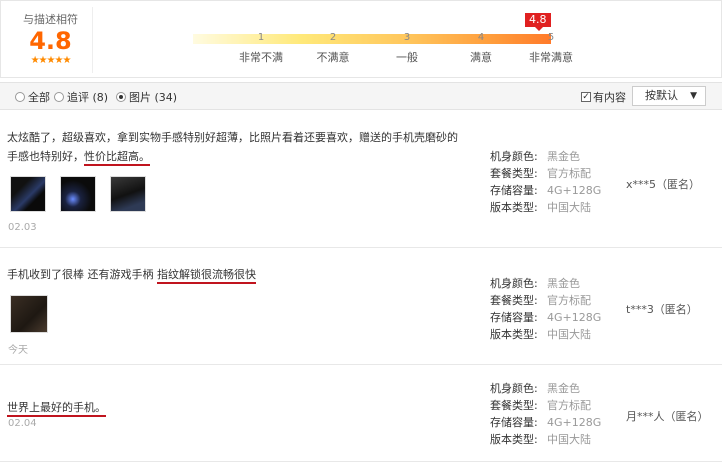 This screenshot has height=465, width=722. What do you see at coordinates (117, 158) in the screenshot?
I see `review-highlight: 性价比超高。` at bounding box center [117, 158].